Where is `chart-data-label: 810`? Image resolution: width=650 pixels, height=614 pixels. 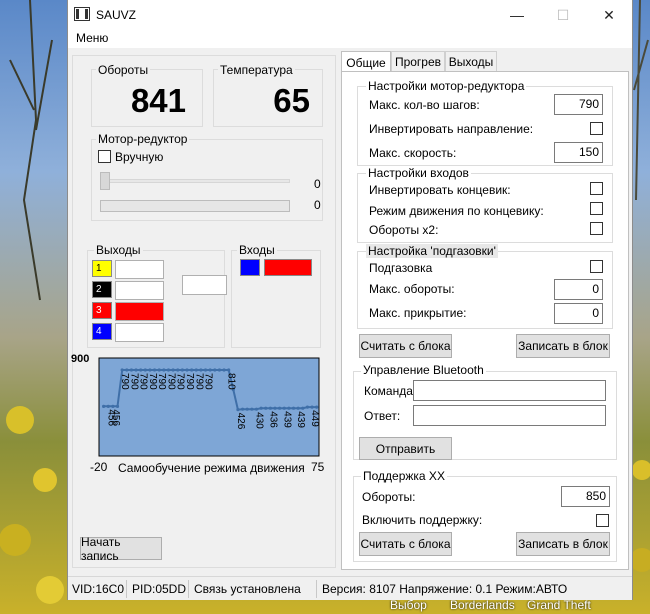 chart-data-label: 810 is located at coordinates (231, 381).